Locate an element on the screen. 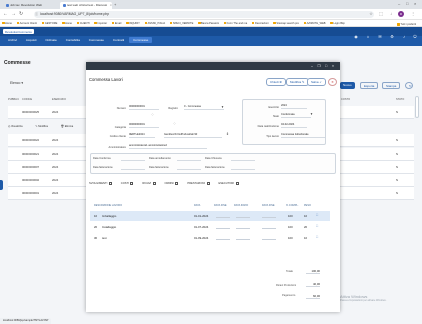  avatar: R is located at coordinates (401, 14).